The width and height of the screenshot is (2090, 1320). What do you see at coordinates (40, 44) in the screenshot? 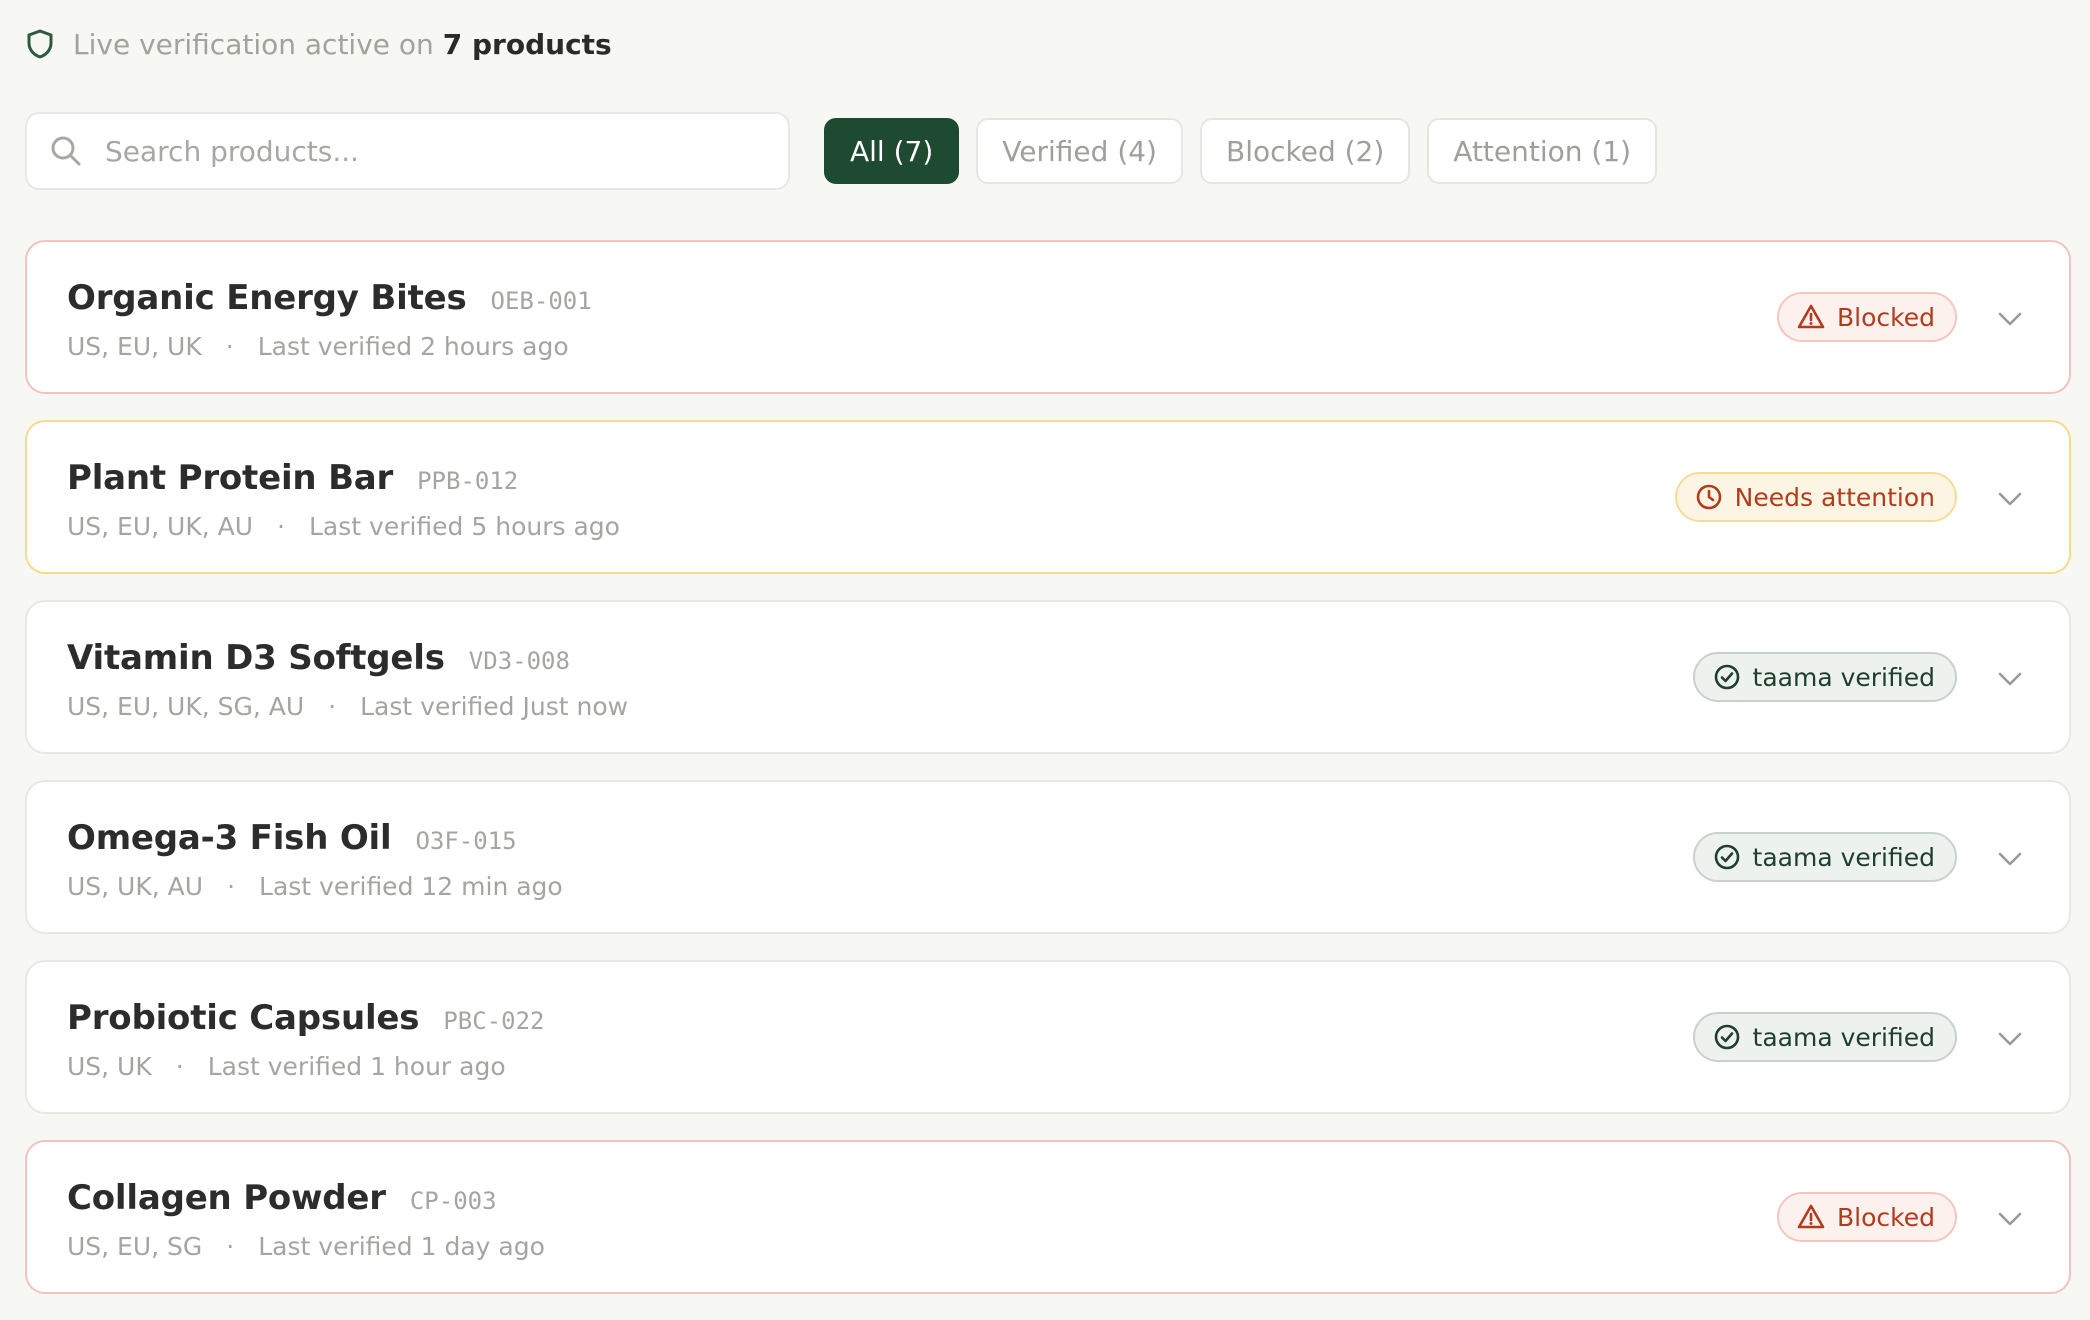
I see `shield-icon` at bounding box center [40, 44].